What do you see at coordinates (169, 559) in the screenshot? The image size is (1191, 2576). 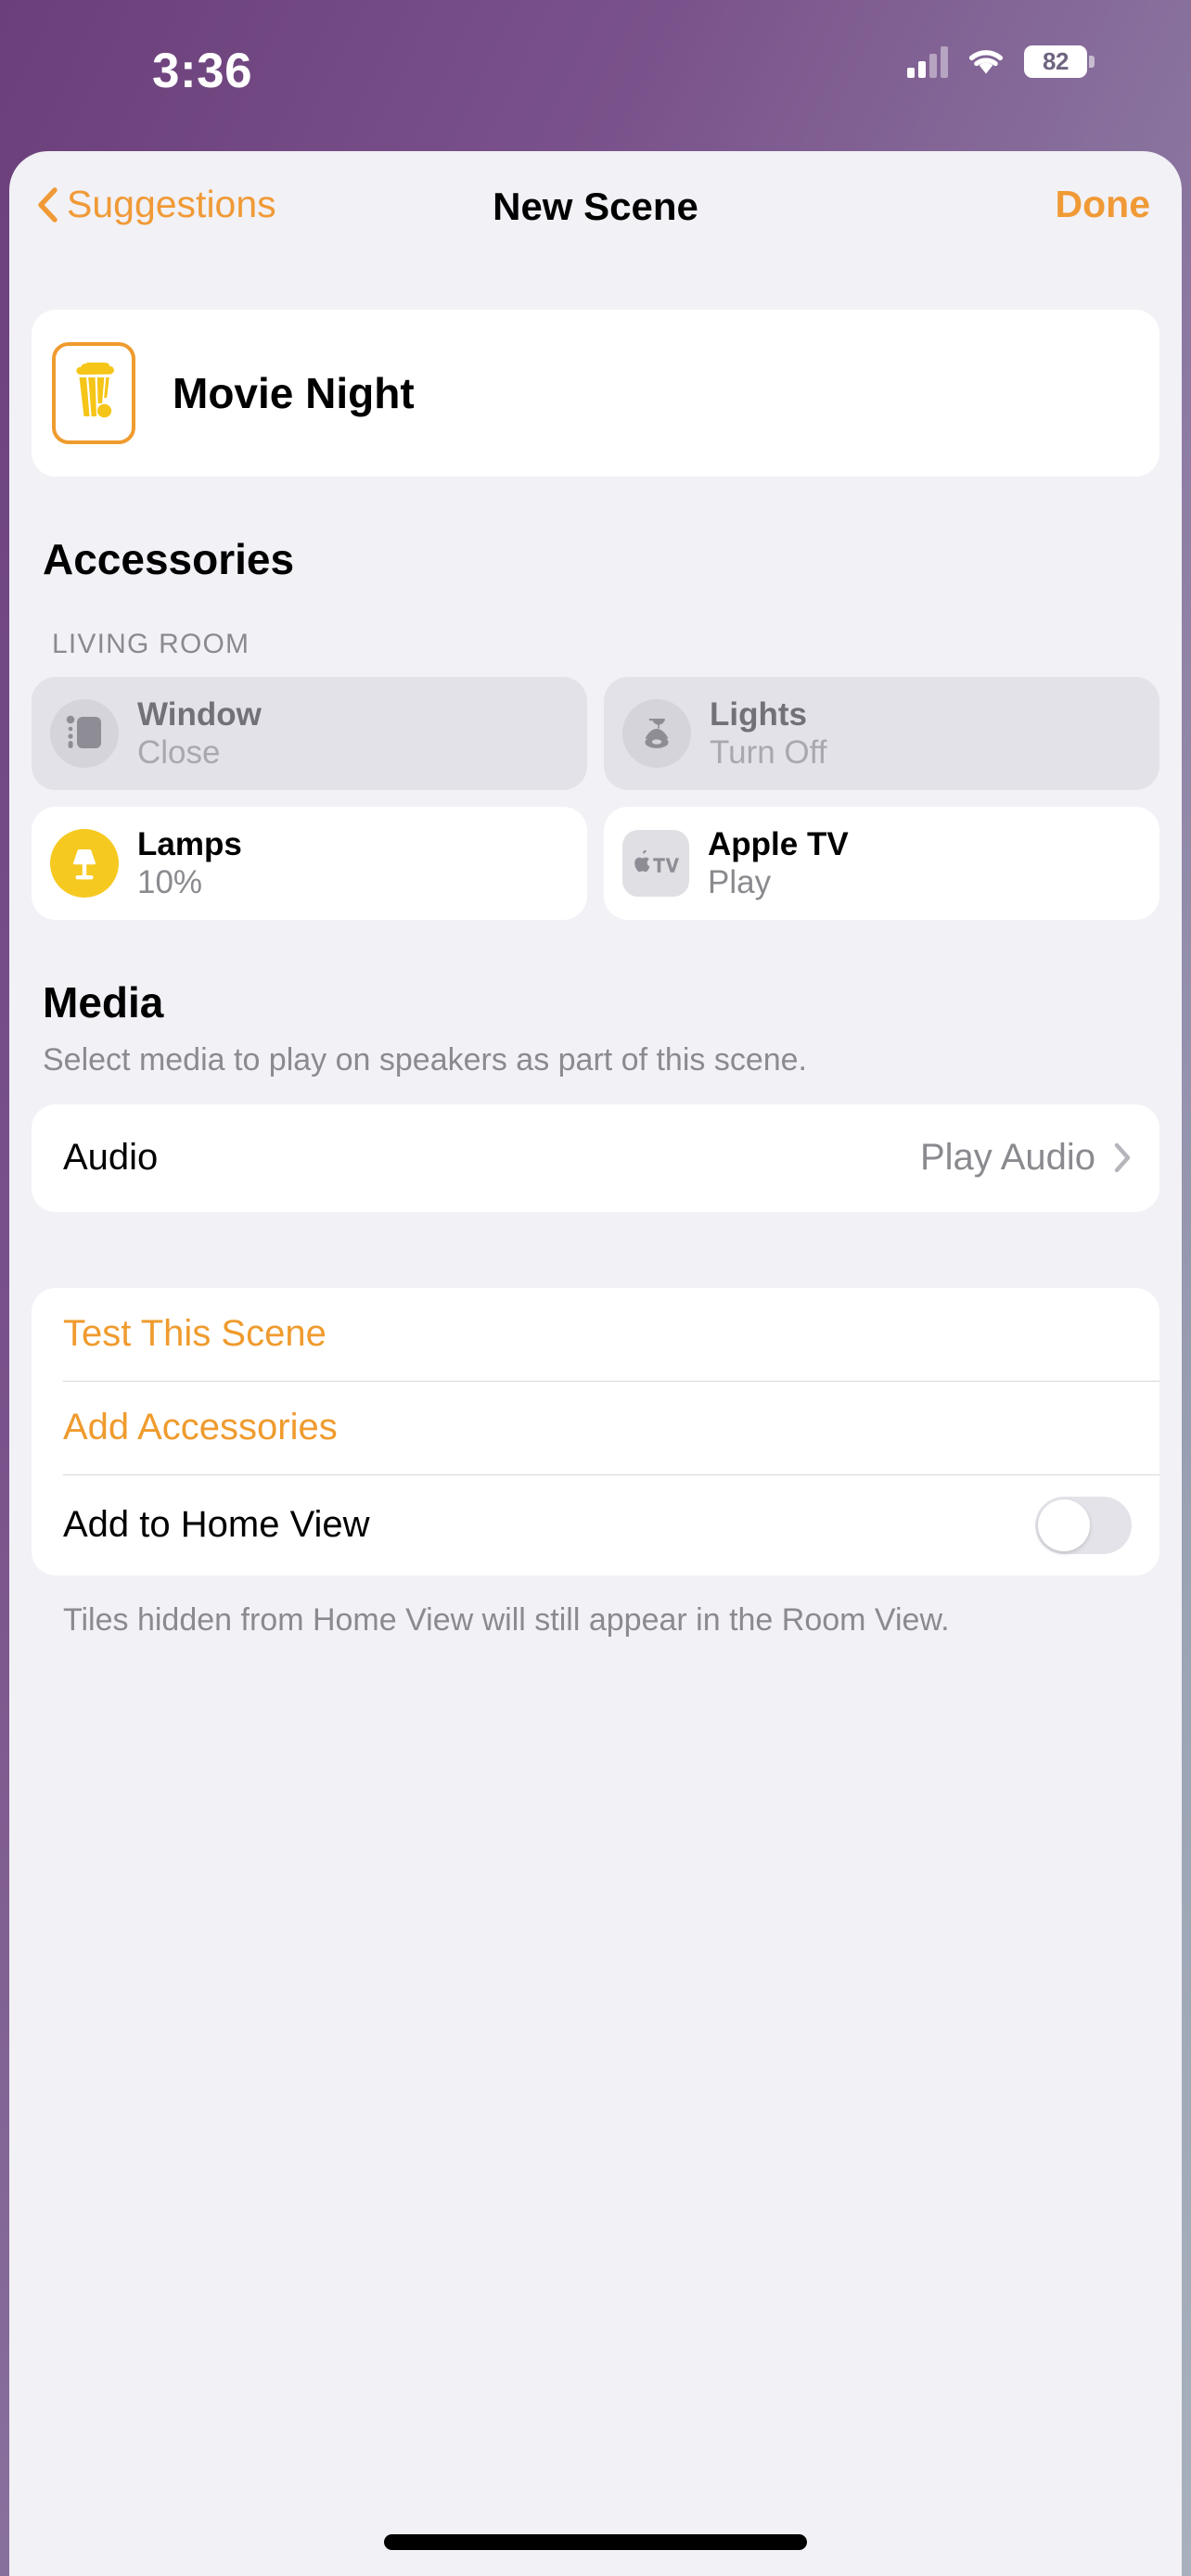 I see `accessories-heading: Accessories` at bounding box center [169, 559].